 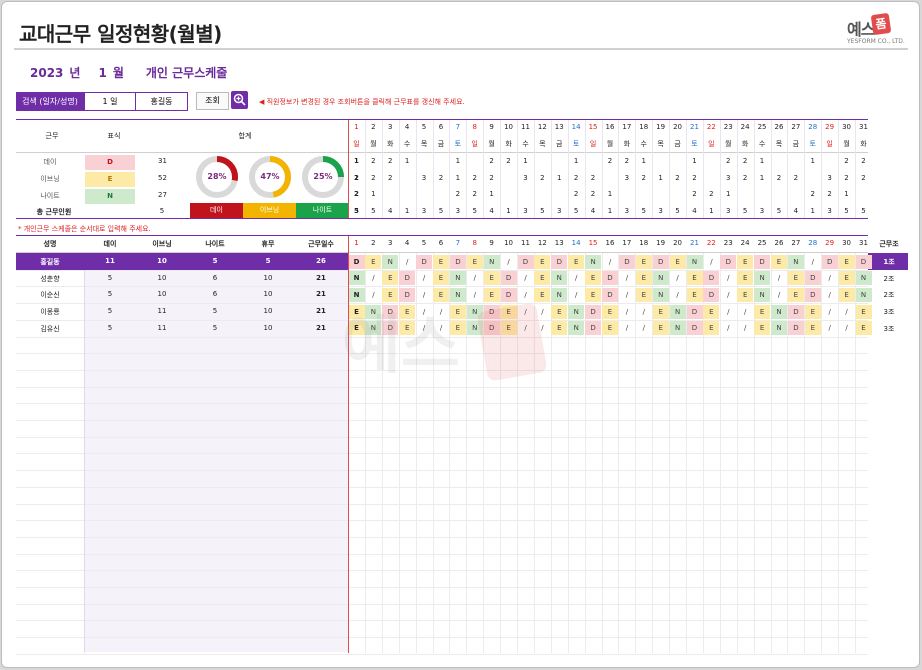 I want to click on employee-name: 홍길동, so click(x=50, y=262).